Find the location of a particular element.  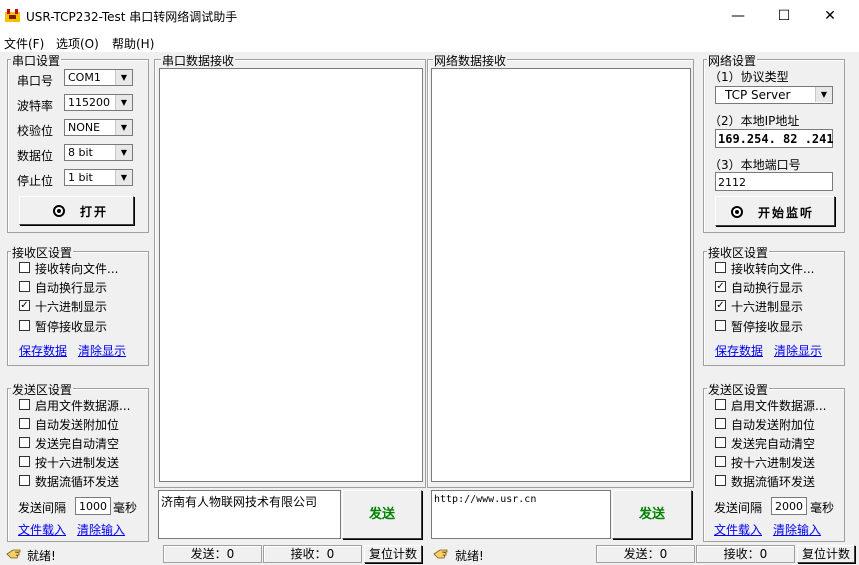

title-bar: USR-TCP232-Test 串口转网络调试助手 — ☐ ✕ is located at coordinates (429, 16).